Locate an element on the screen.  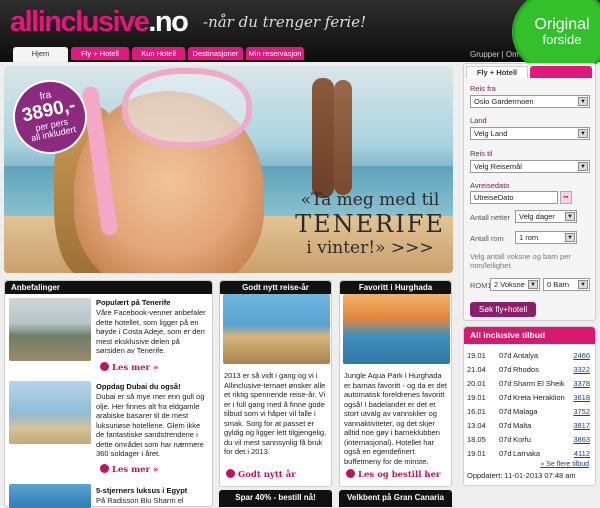
adults-value: 2 Voksne is located at coordinates (509, 284).